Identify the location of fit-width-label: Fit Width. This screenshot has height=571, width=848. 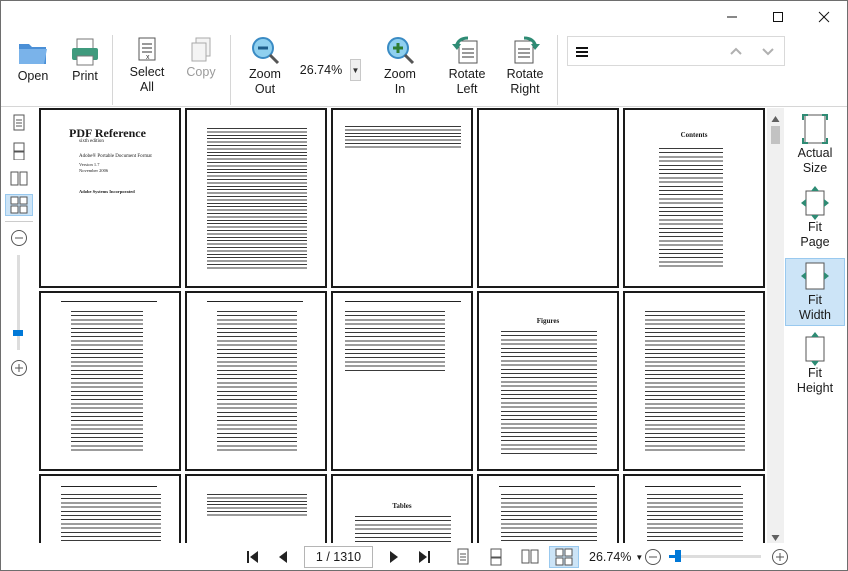
(815, 307).